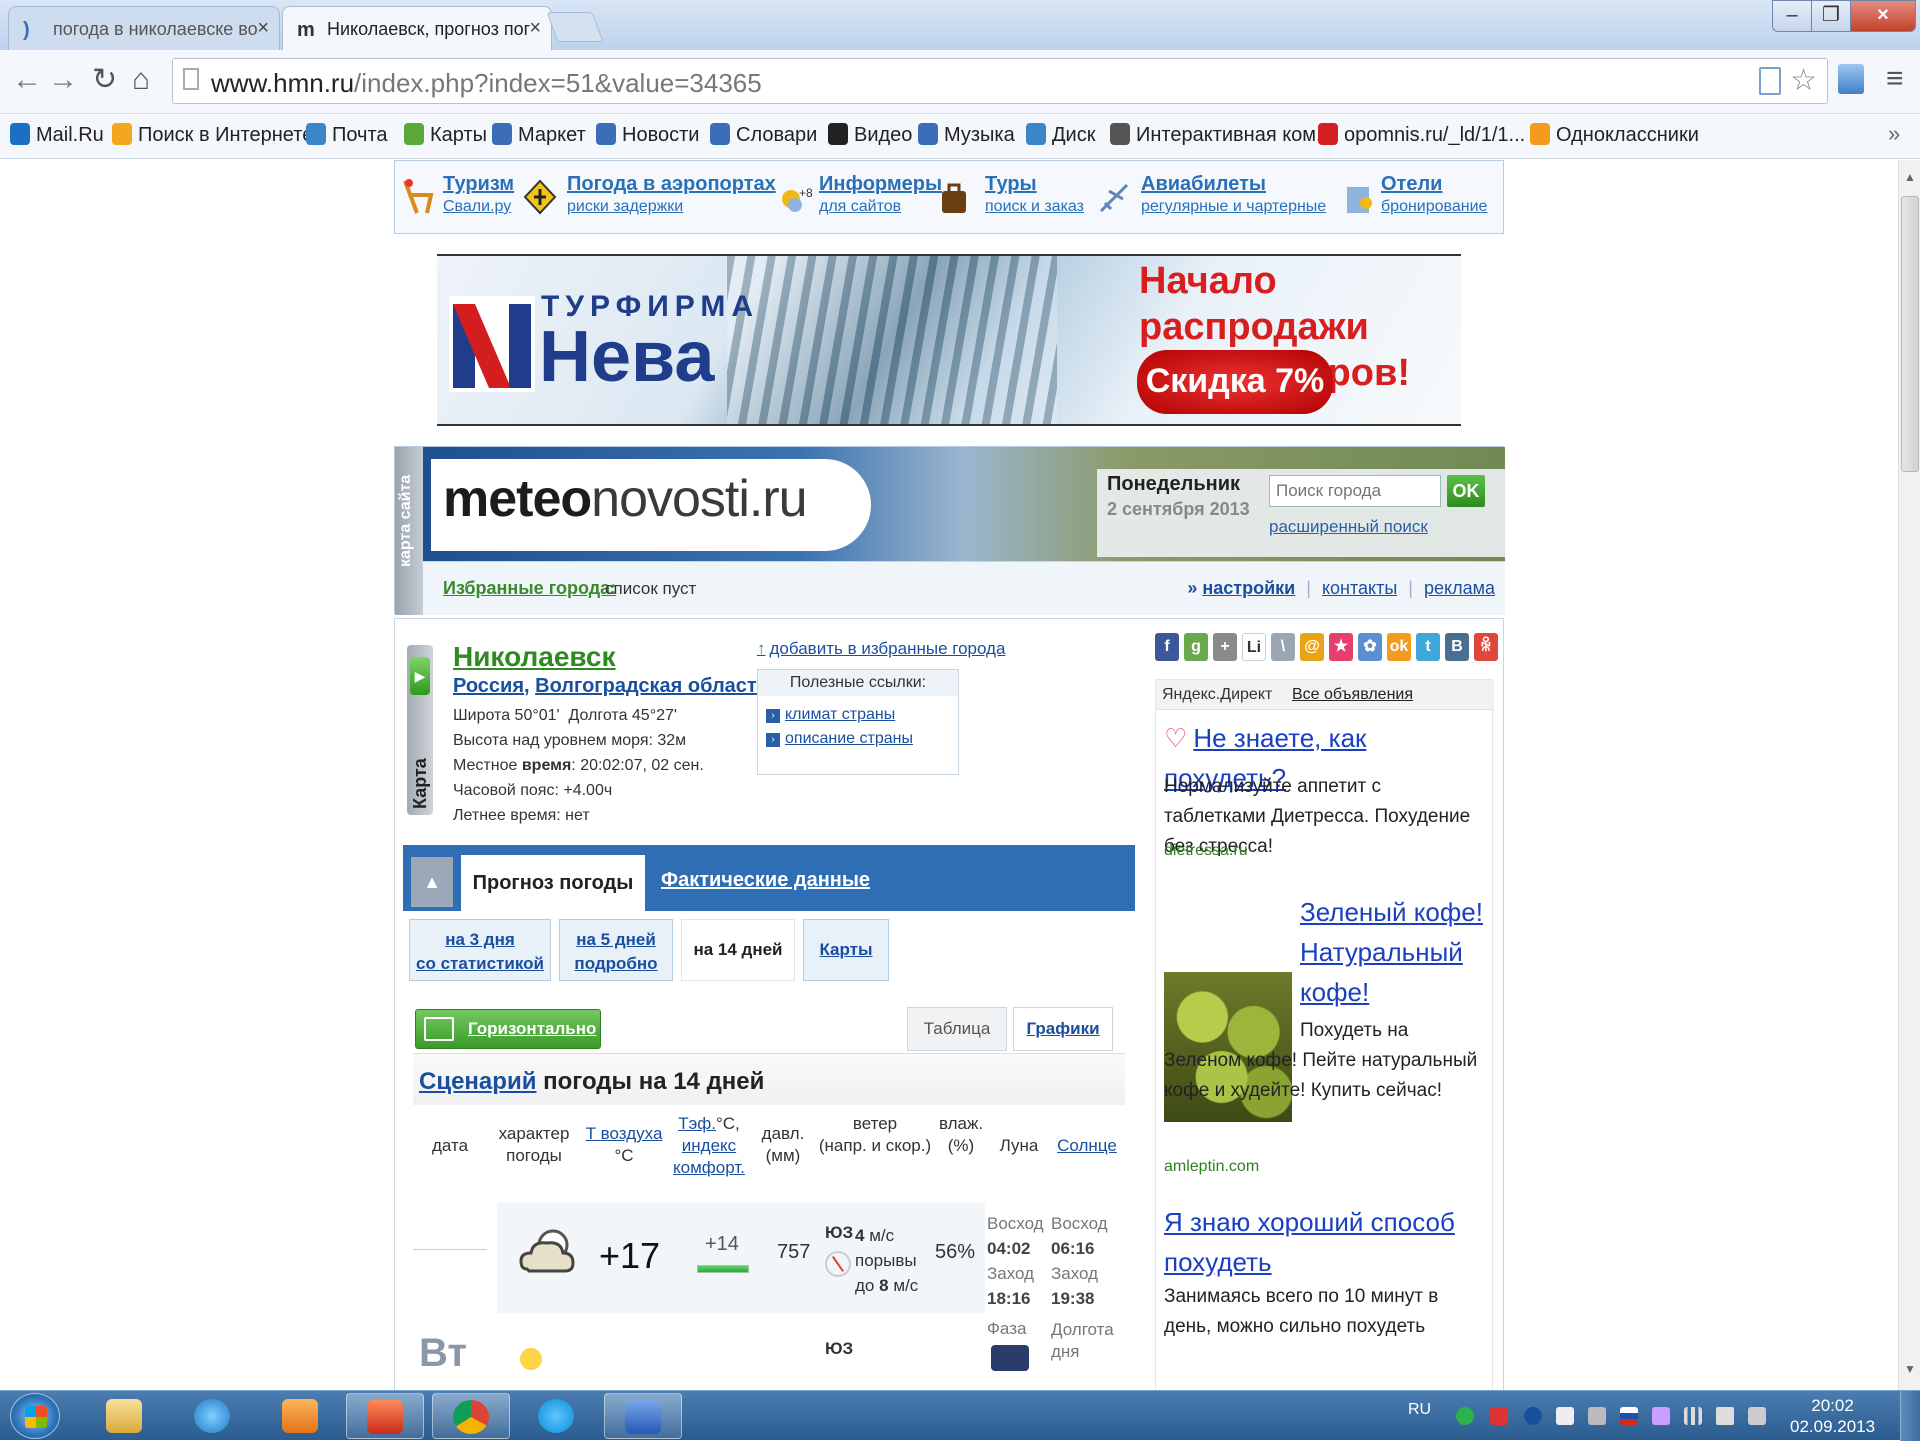 This screenshot has height=1441, width=1920. Describe the element at coordinates (1895, 79) in the screenshot. I see `chrome-menu-icon: ≡` at that location.